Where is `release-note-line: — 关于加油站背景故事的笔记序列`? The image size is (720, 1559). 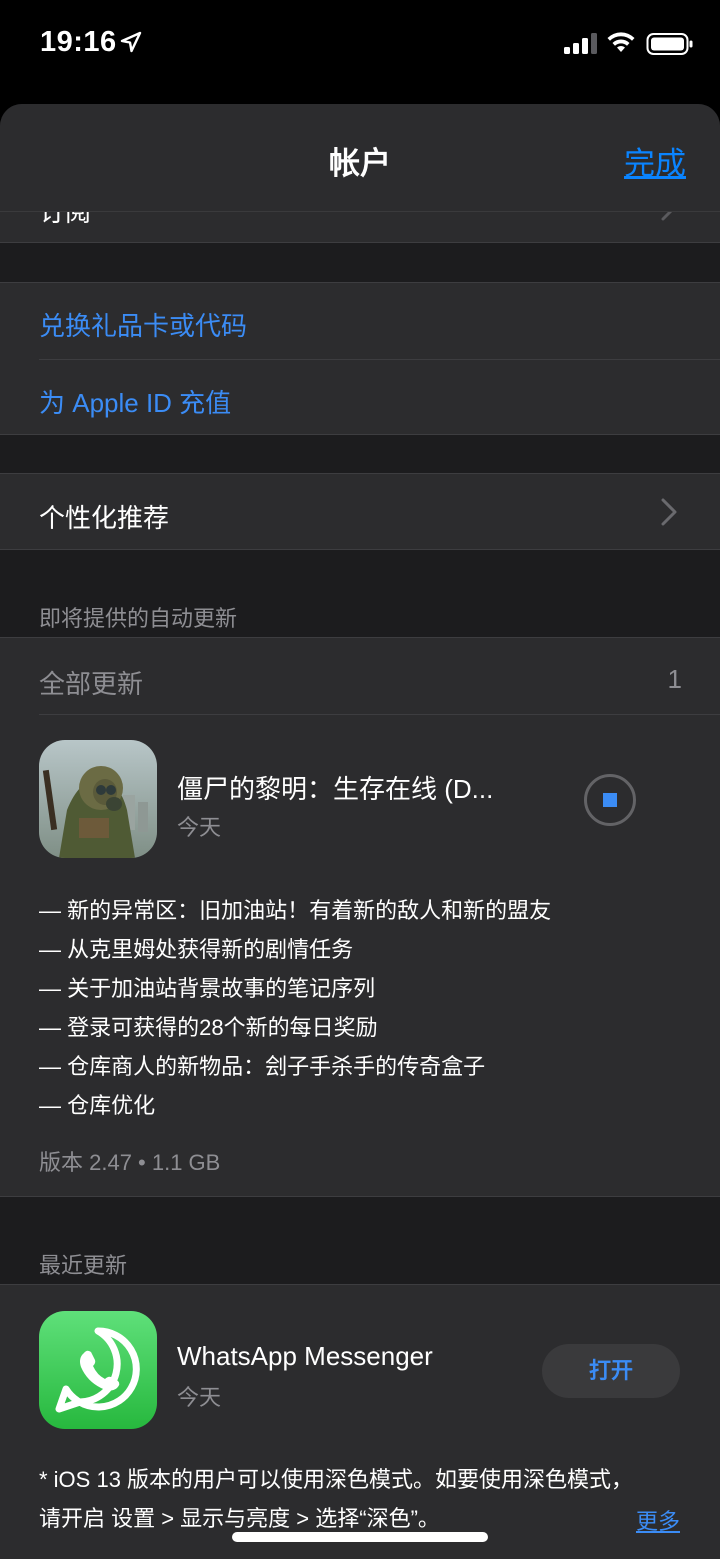
release-note-line: — 关于加油站背景故事的笔记序列 is located at coordinates (207, 988).